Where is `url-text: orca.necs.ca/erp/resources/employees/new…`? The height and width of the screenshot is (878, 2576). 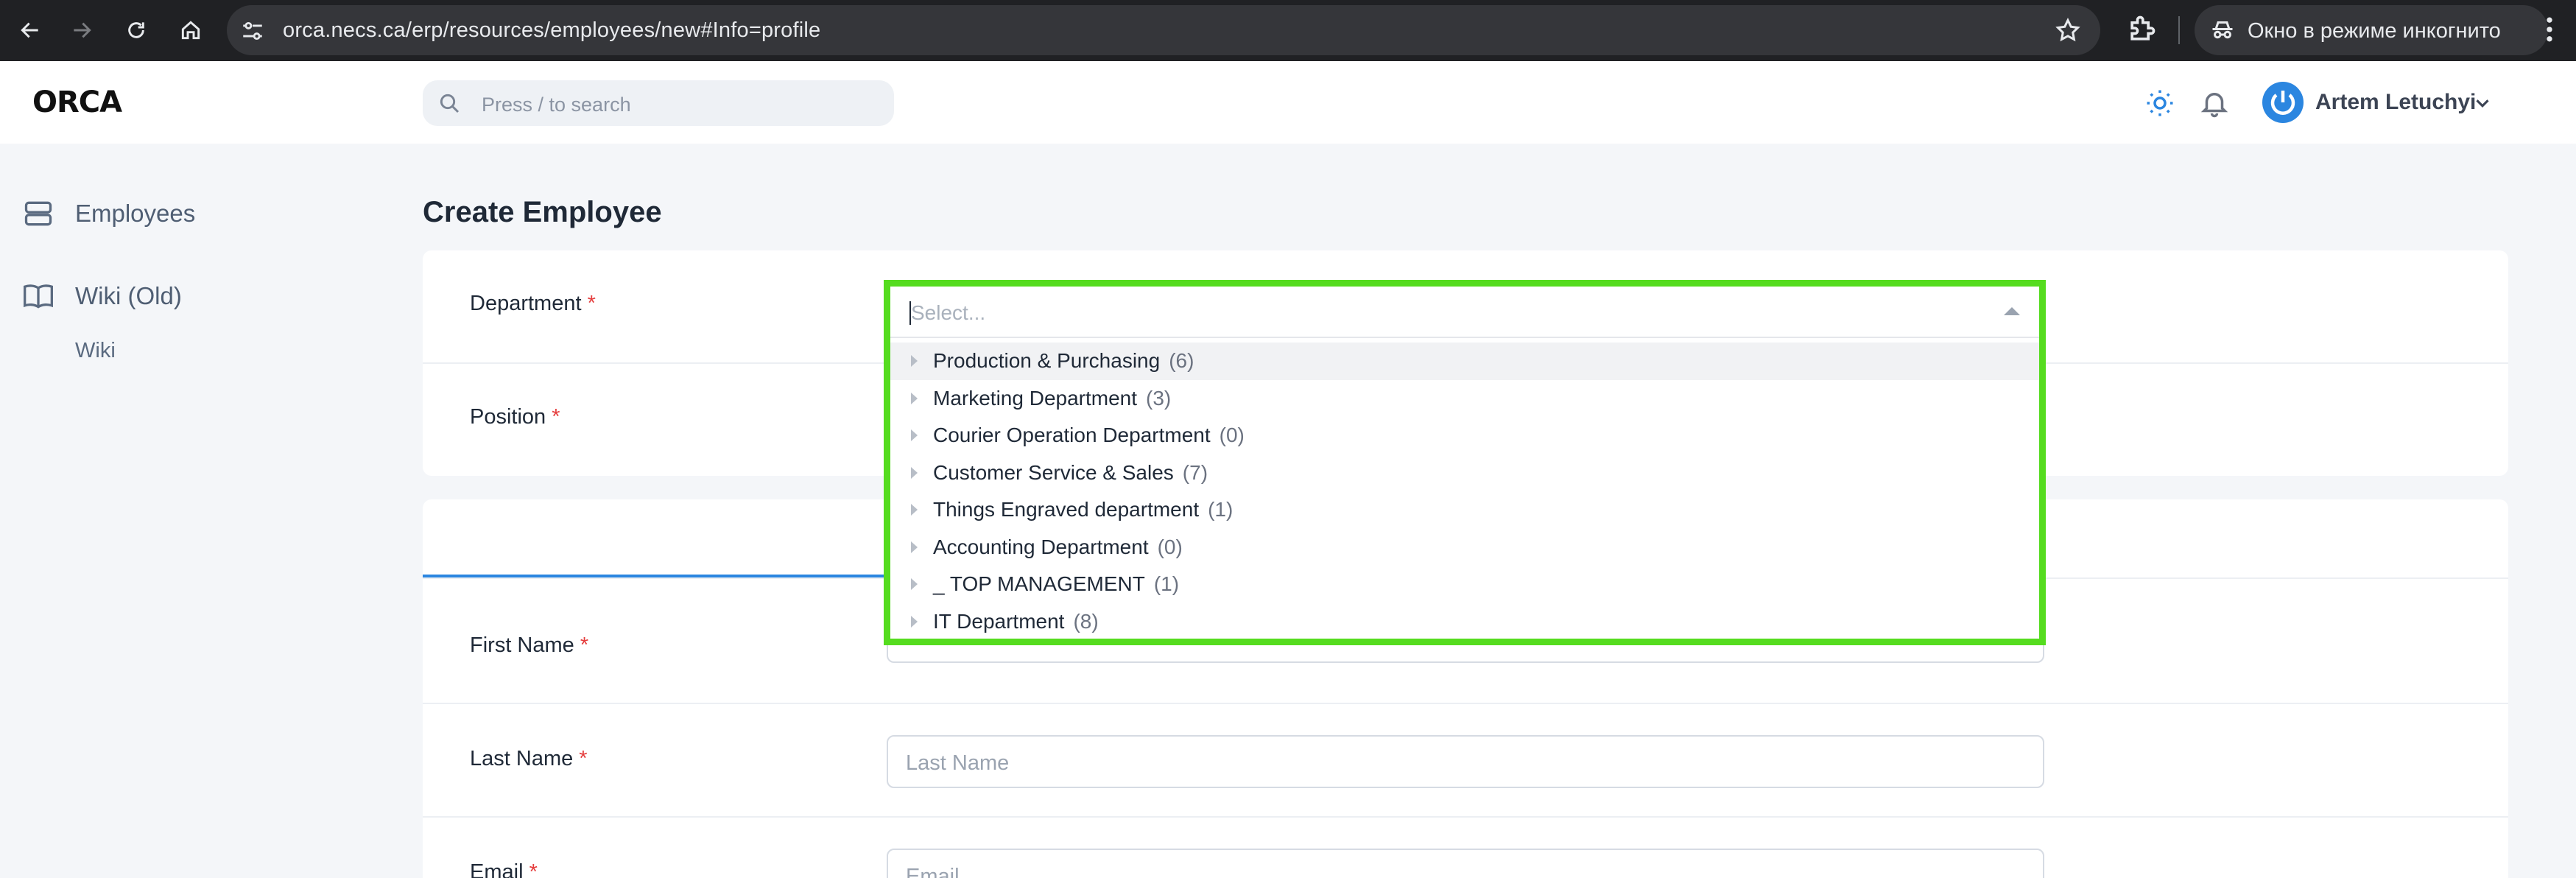
url-text: orca.necs.ca/erp/resources/employees/new… is located at coordinates (551, 30).